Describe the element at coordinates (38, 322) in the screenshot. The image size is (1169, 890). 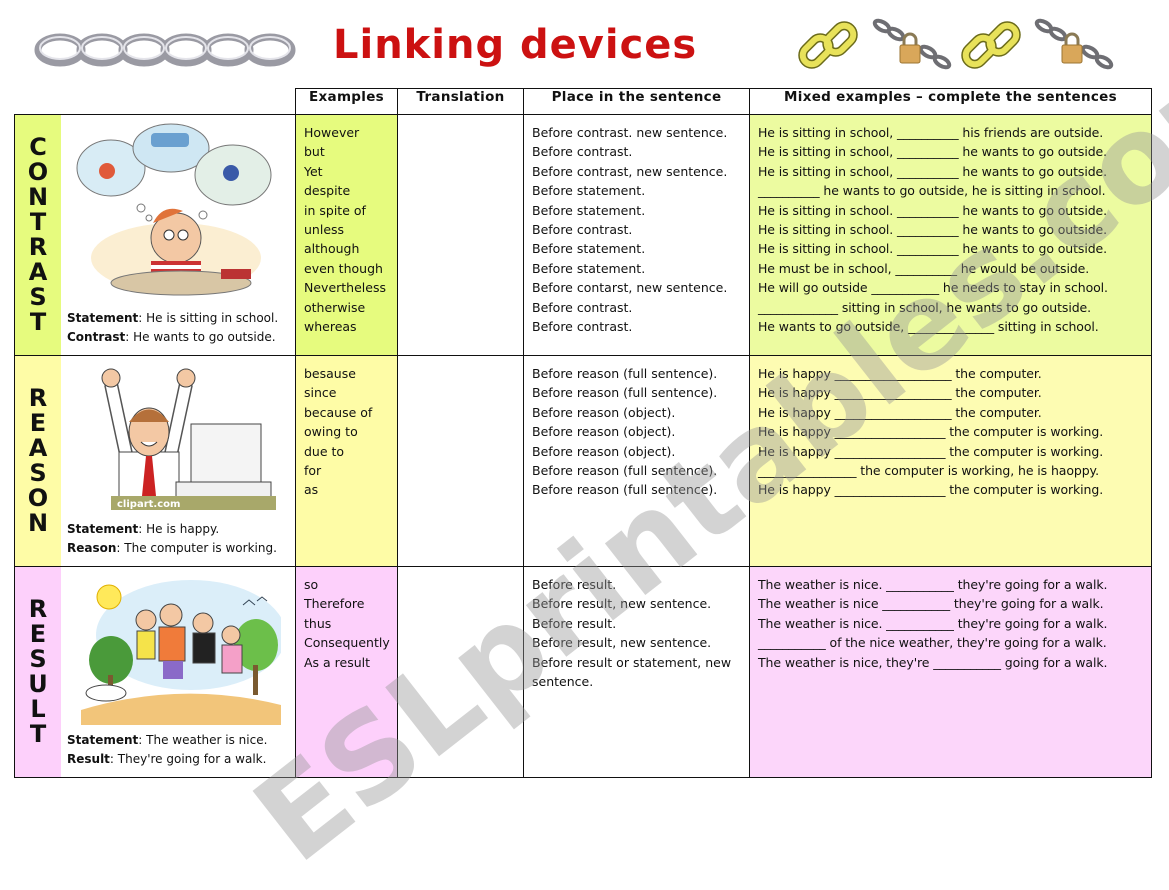
I see `vertical-label-letter: T` at that location.